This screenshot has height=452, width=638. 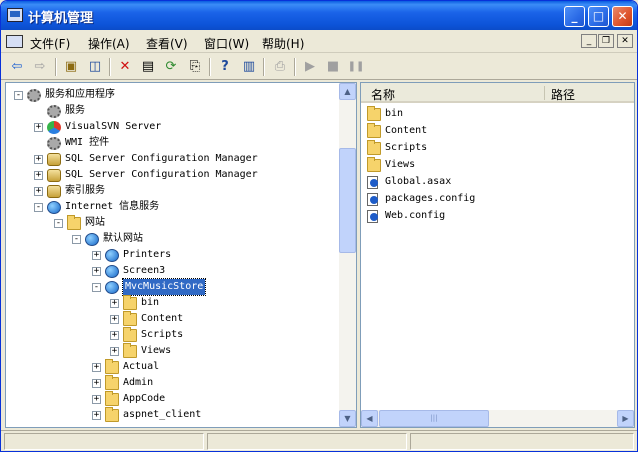 What do you see at coordinates (71, 67) in the screenshot?
I see `up-level-button: ▣` at bounding box center [71, 67].